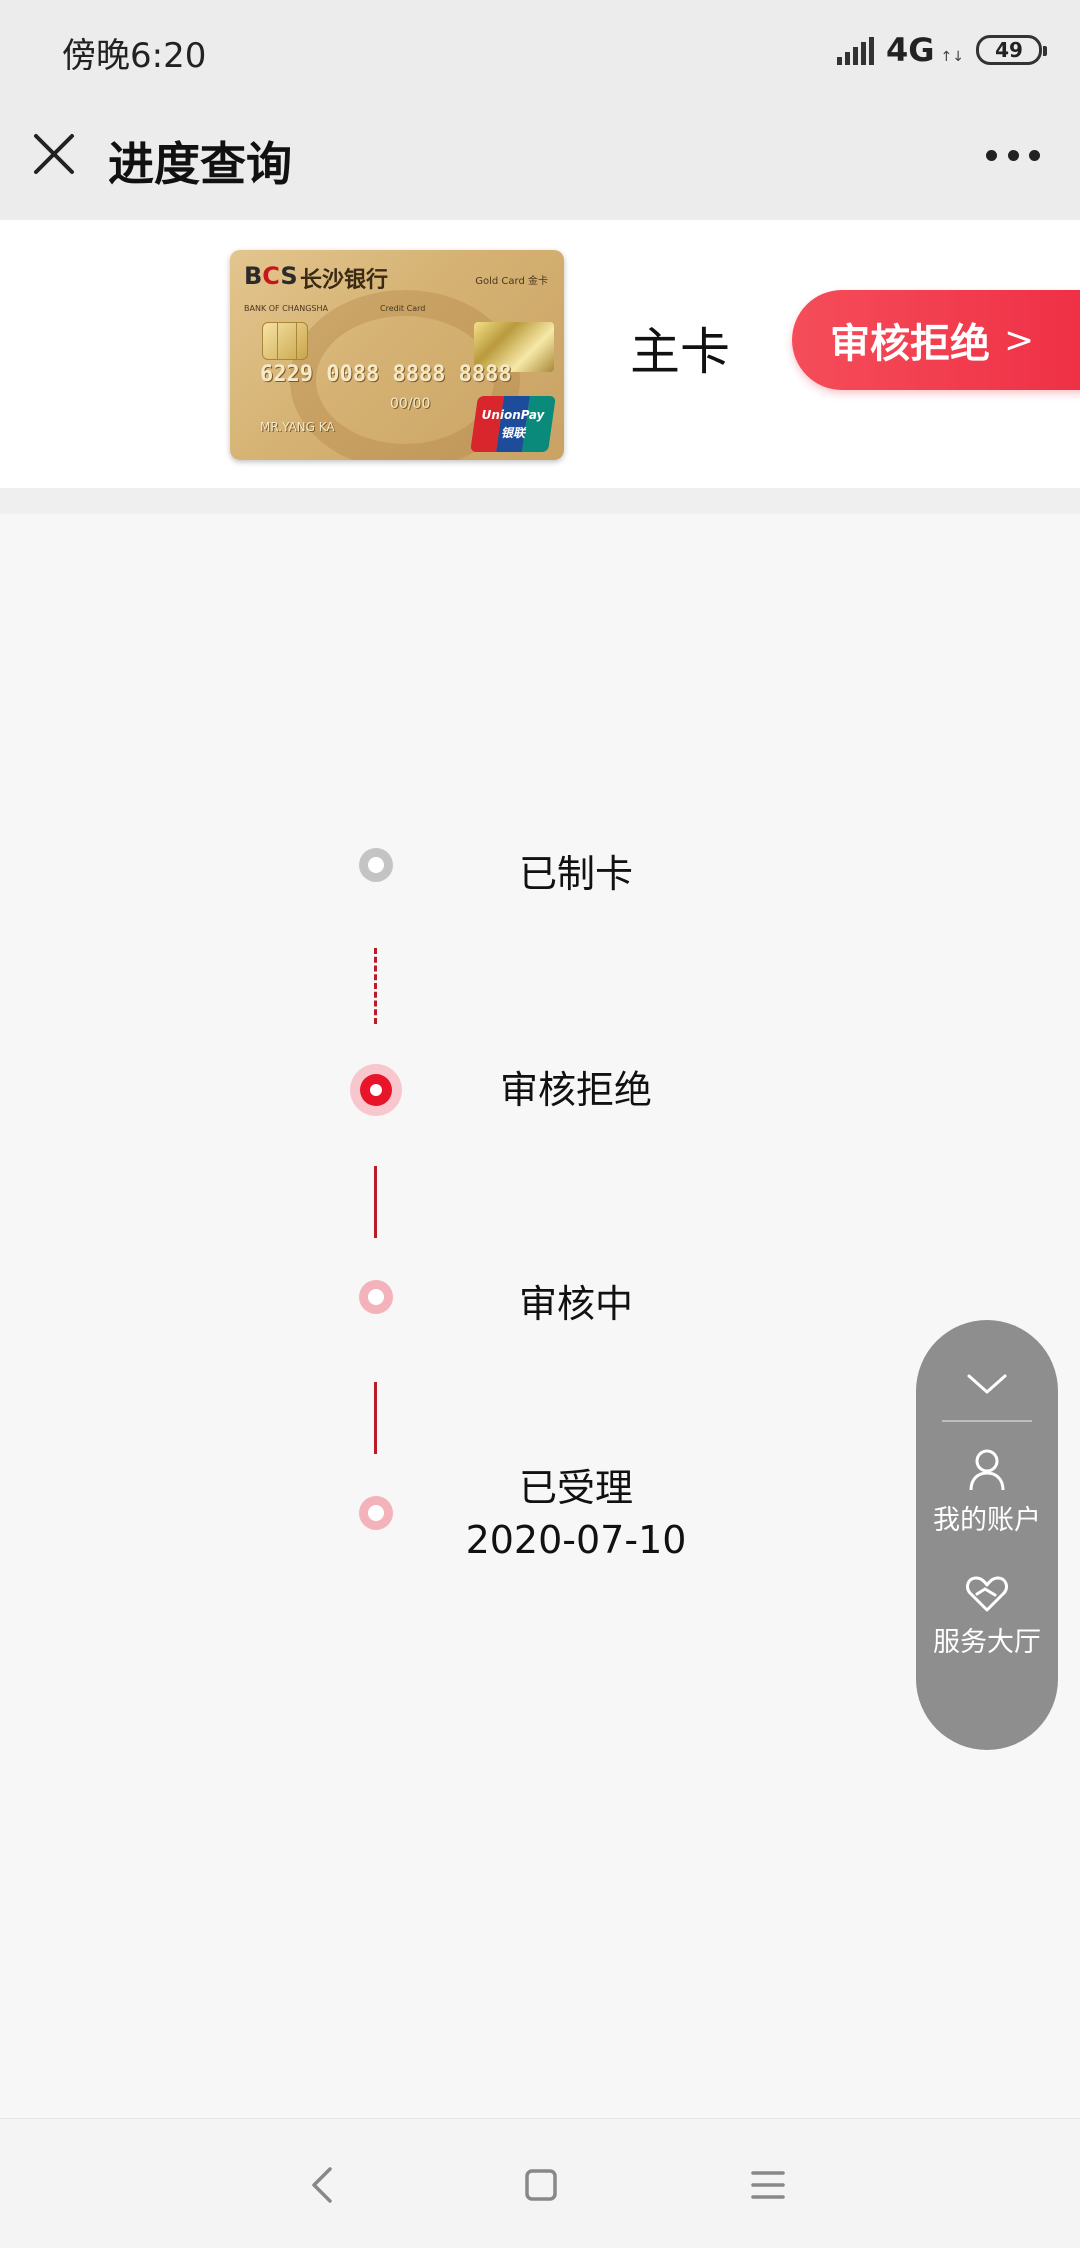 The image size is (1080, 2248). Describe the element at coordinates (575, 1304) in the screenshot. I see `timeline-step-label: 审核中` at that location.